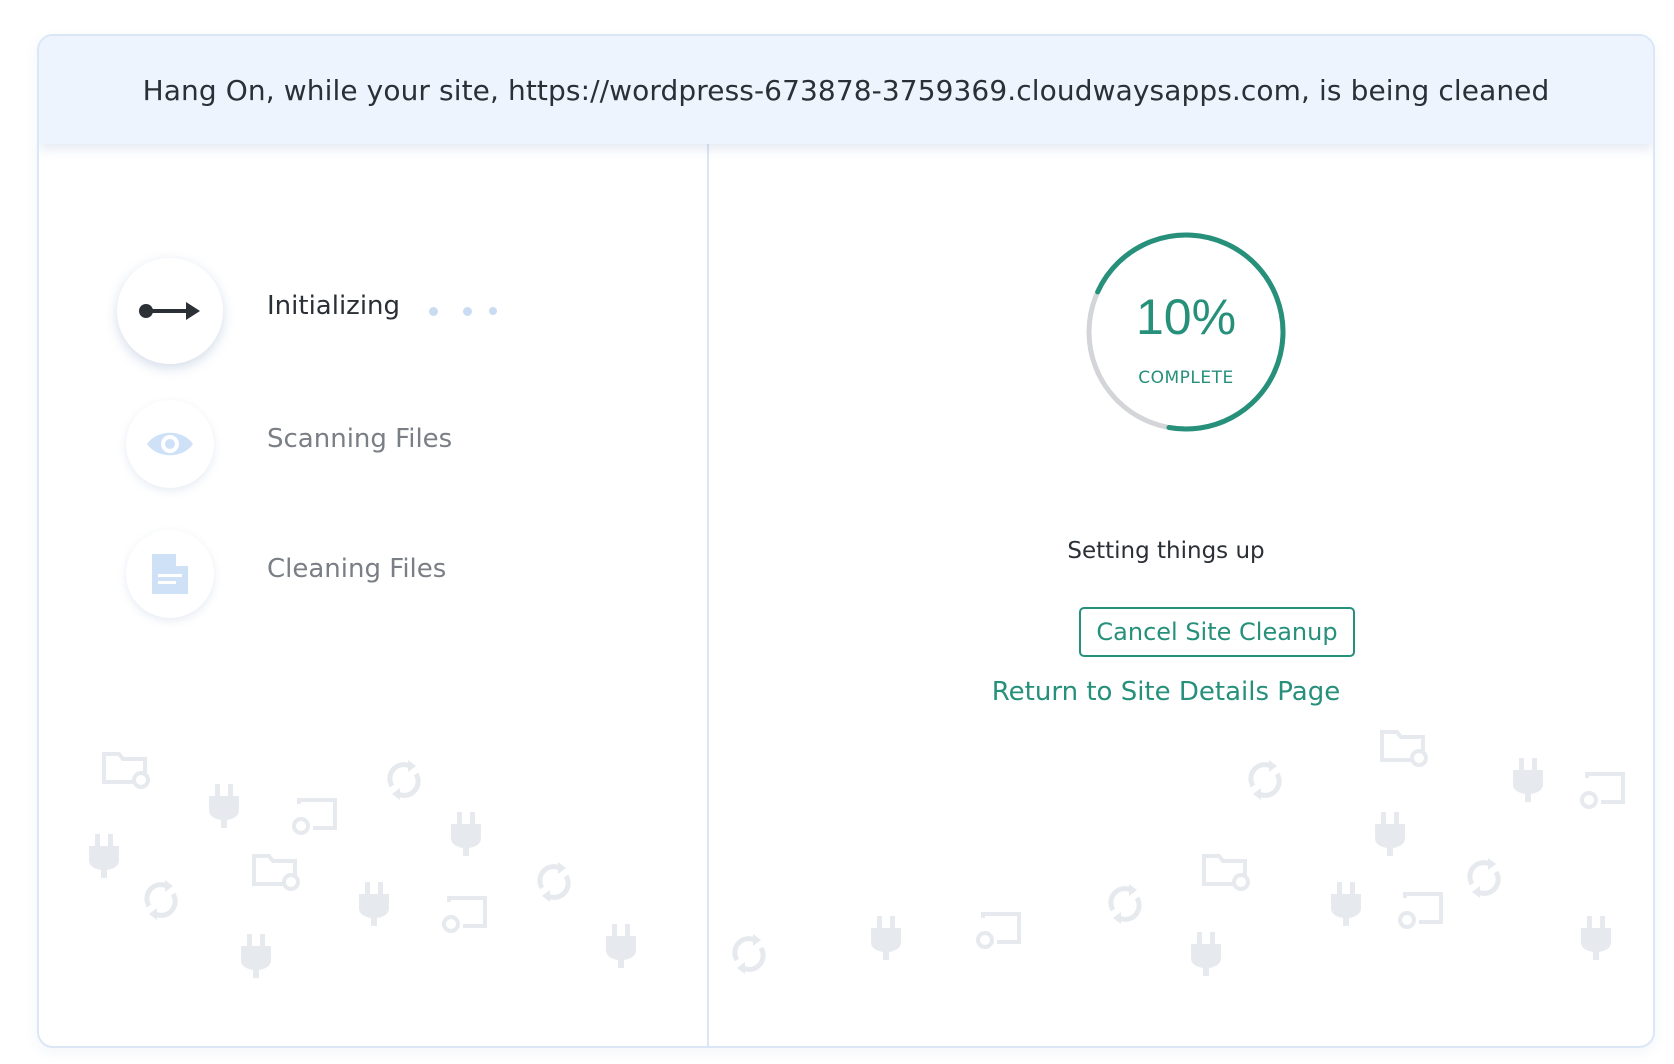 The width and height of the screenshot is (1674, 1064). What do you see at coordinates (1166, 551) in the screenshot?
I see `status-text: Setting things up` at bounding box center [1166, 551].